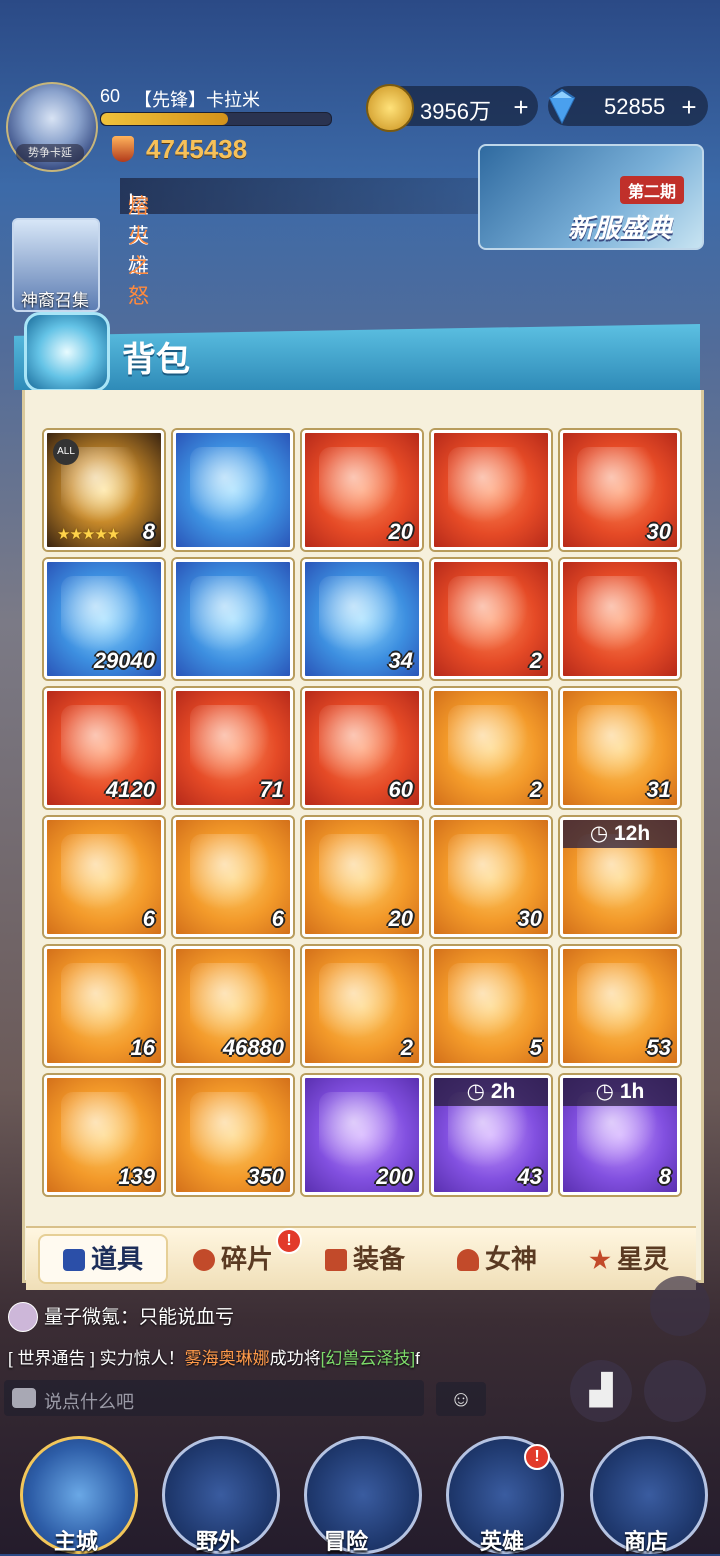  What do you see at coordinates (75, 1541) in the screenshot?
I see `nav-label-main-city: 主城` at bounding box center [75, 1541].